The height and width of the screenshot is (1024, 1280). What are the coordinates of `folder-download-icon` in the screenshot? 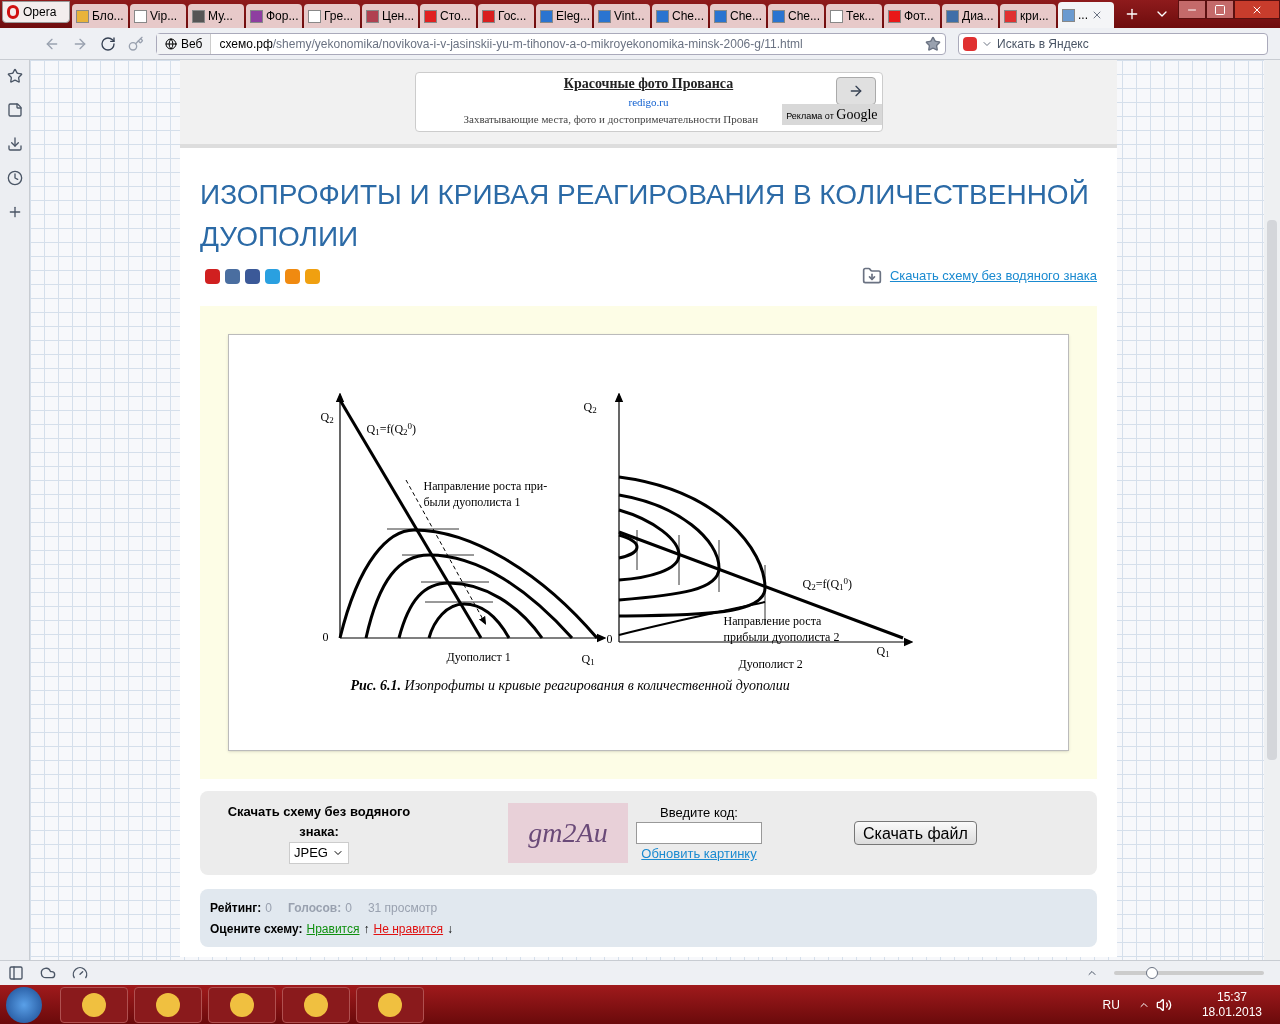 It's located at (871, 276).